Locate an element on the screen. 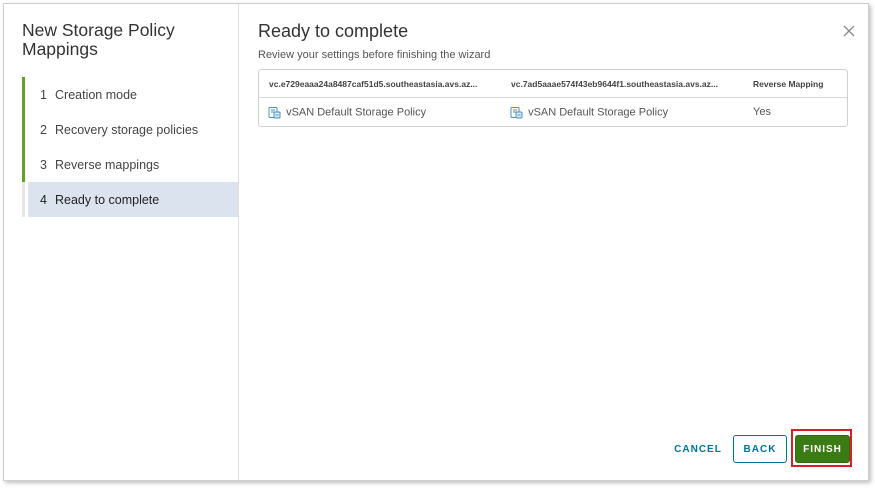 The width and height of the screenshot is (875, 488). cell-target-policy: vSAN Default Storage Policy is located at coordinates (622, 112).